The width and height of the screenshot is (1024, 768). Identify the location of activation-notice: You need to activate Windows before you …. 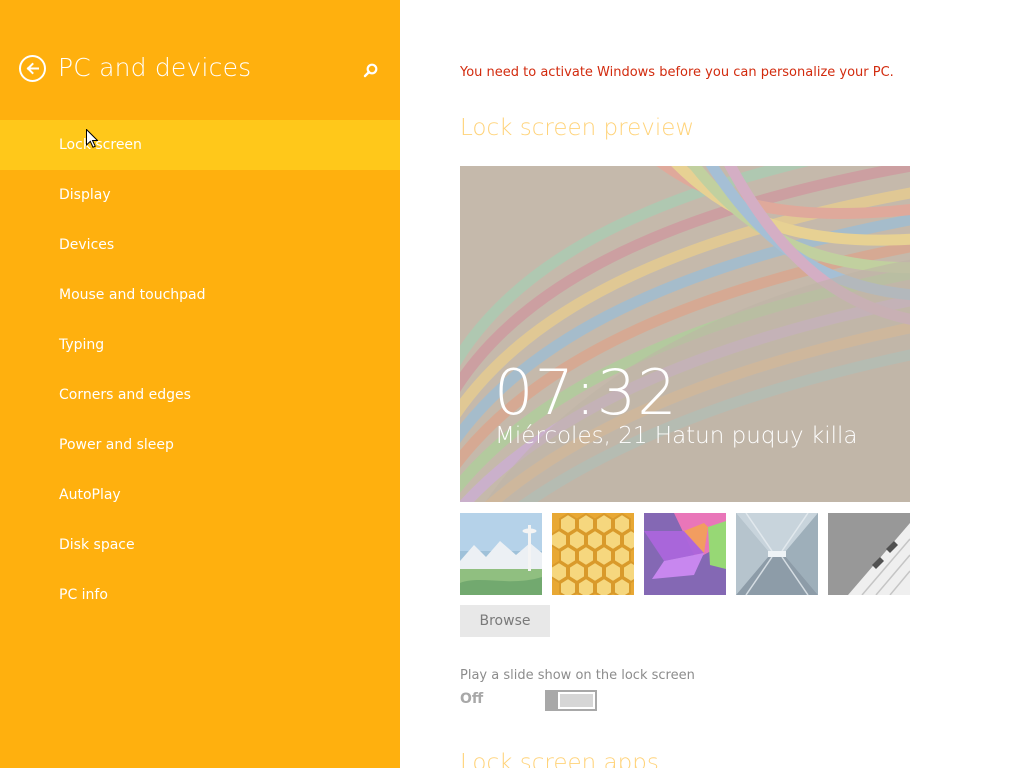
(677, 72).